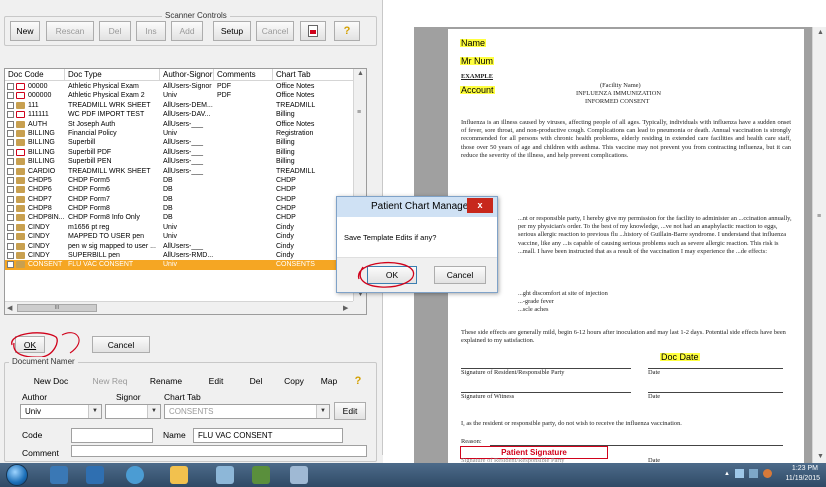 The width and height of the screenshot is (826, 487). What do you see at coordinates (181, 255) in the screenshot?
I see `table-row: CINDY SUPERBILL pen AllUsers-RMD... Cindy` at bounding box center [181, 255].